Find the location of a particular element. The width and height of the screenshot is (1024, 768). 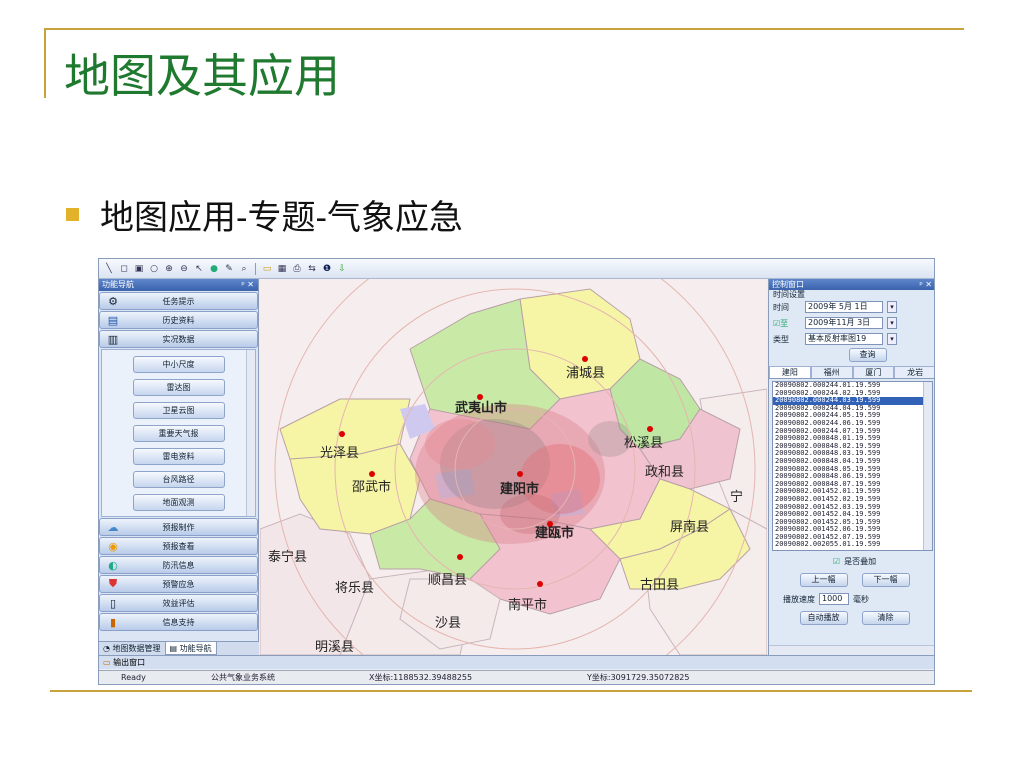

time-label: 时间 is located at coordinates (781, 307).